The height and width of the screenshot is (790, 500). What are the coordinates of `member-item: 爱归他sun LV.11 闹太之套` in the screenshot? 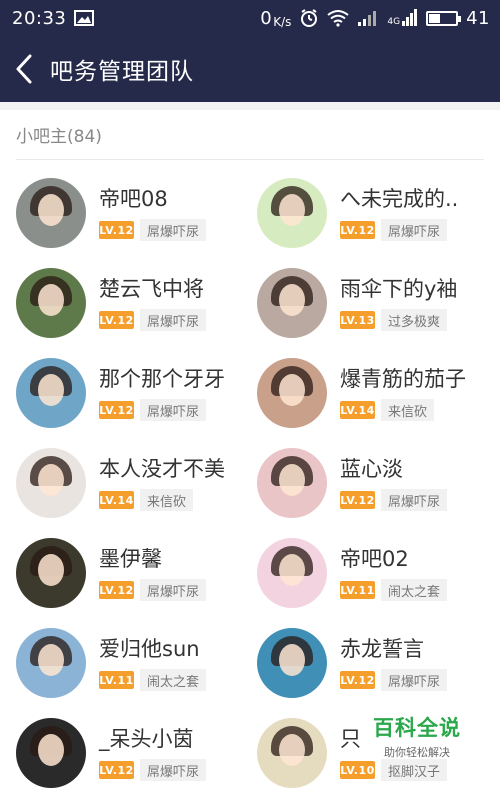 It's located at (136, 663).